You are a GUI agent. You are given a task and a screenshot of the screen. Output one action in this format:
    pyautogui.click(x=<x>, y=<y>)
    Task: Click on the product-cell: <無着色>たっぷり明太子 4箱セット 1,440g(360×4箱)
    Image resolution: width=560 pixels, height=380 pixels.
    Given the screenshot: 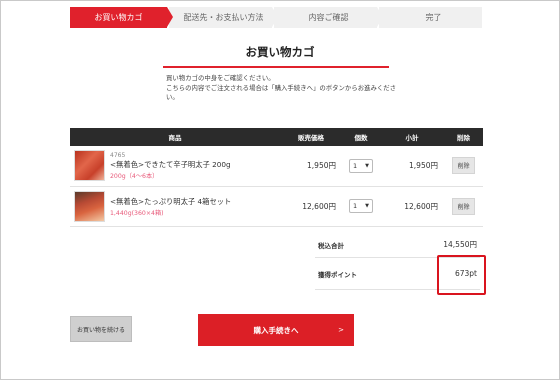 What is the action you would take?
    pyautogui.click(x=175, y=206)
    